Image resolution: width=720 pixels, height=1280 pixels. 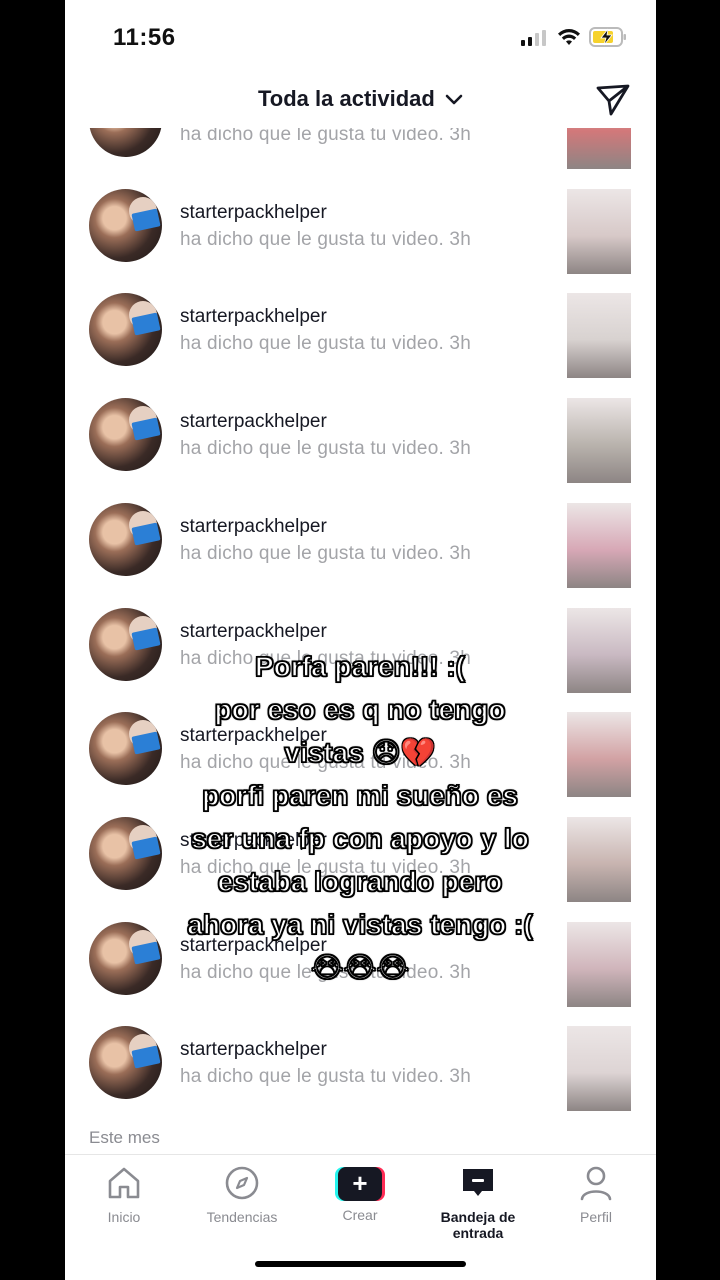 I want to click on nav-profile: Perfil, so click(x=596, y=1194).